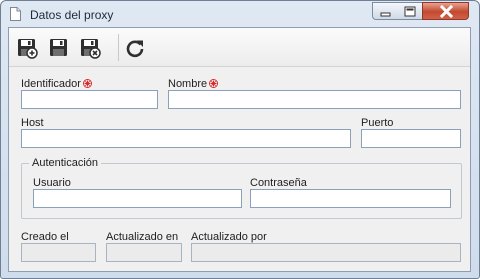 The image size is (480, 279). I want to click on created-on-field, so click(58, 252).